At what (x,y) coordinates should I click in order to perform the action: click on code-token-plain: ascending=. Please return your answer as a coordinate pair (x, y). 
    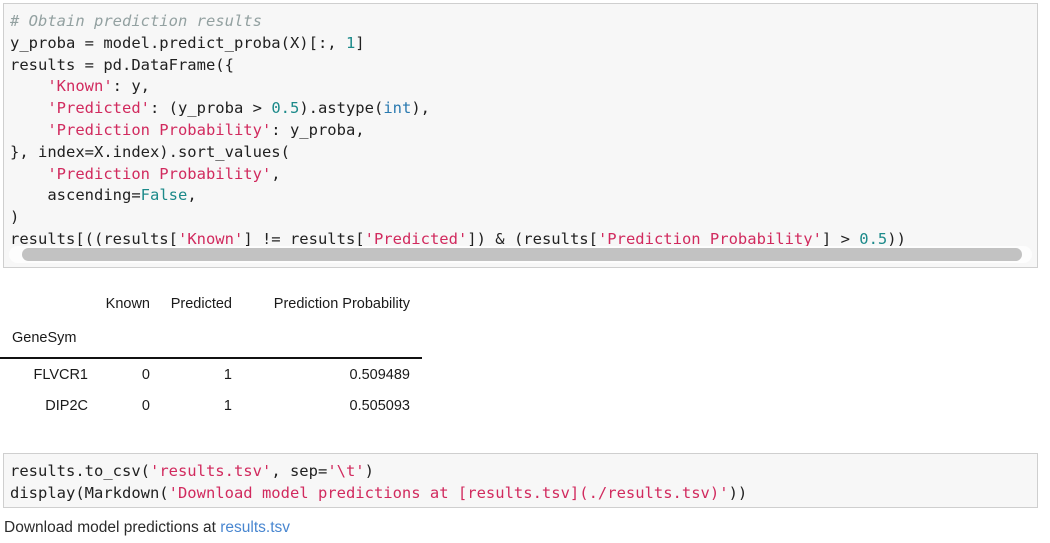
    Looking at the image, I should click on (75, 195).